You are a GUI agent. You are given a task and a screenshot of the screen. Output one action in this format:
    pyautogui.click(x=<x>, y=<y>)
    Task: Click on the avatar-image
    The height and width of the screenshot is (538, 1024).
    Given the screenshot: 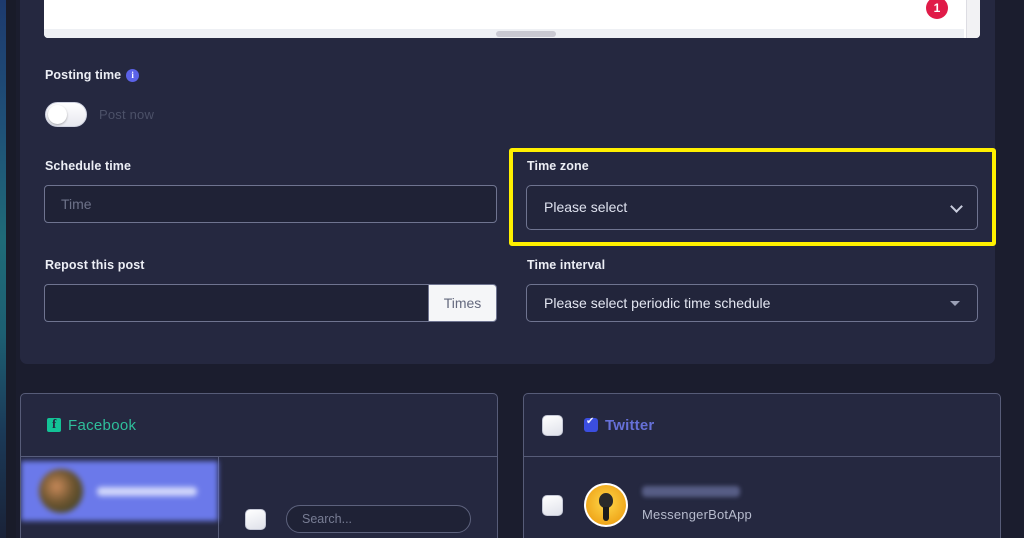 What is the action you would take?
    pyautogui.click(x=606, y=505)
    